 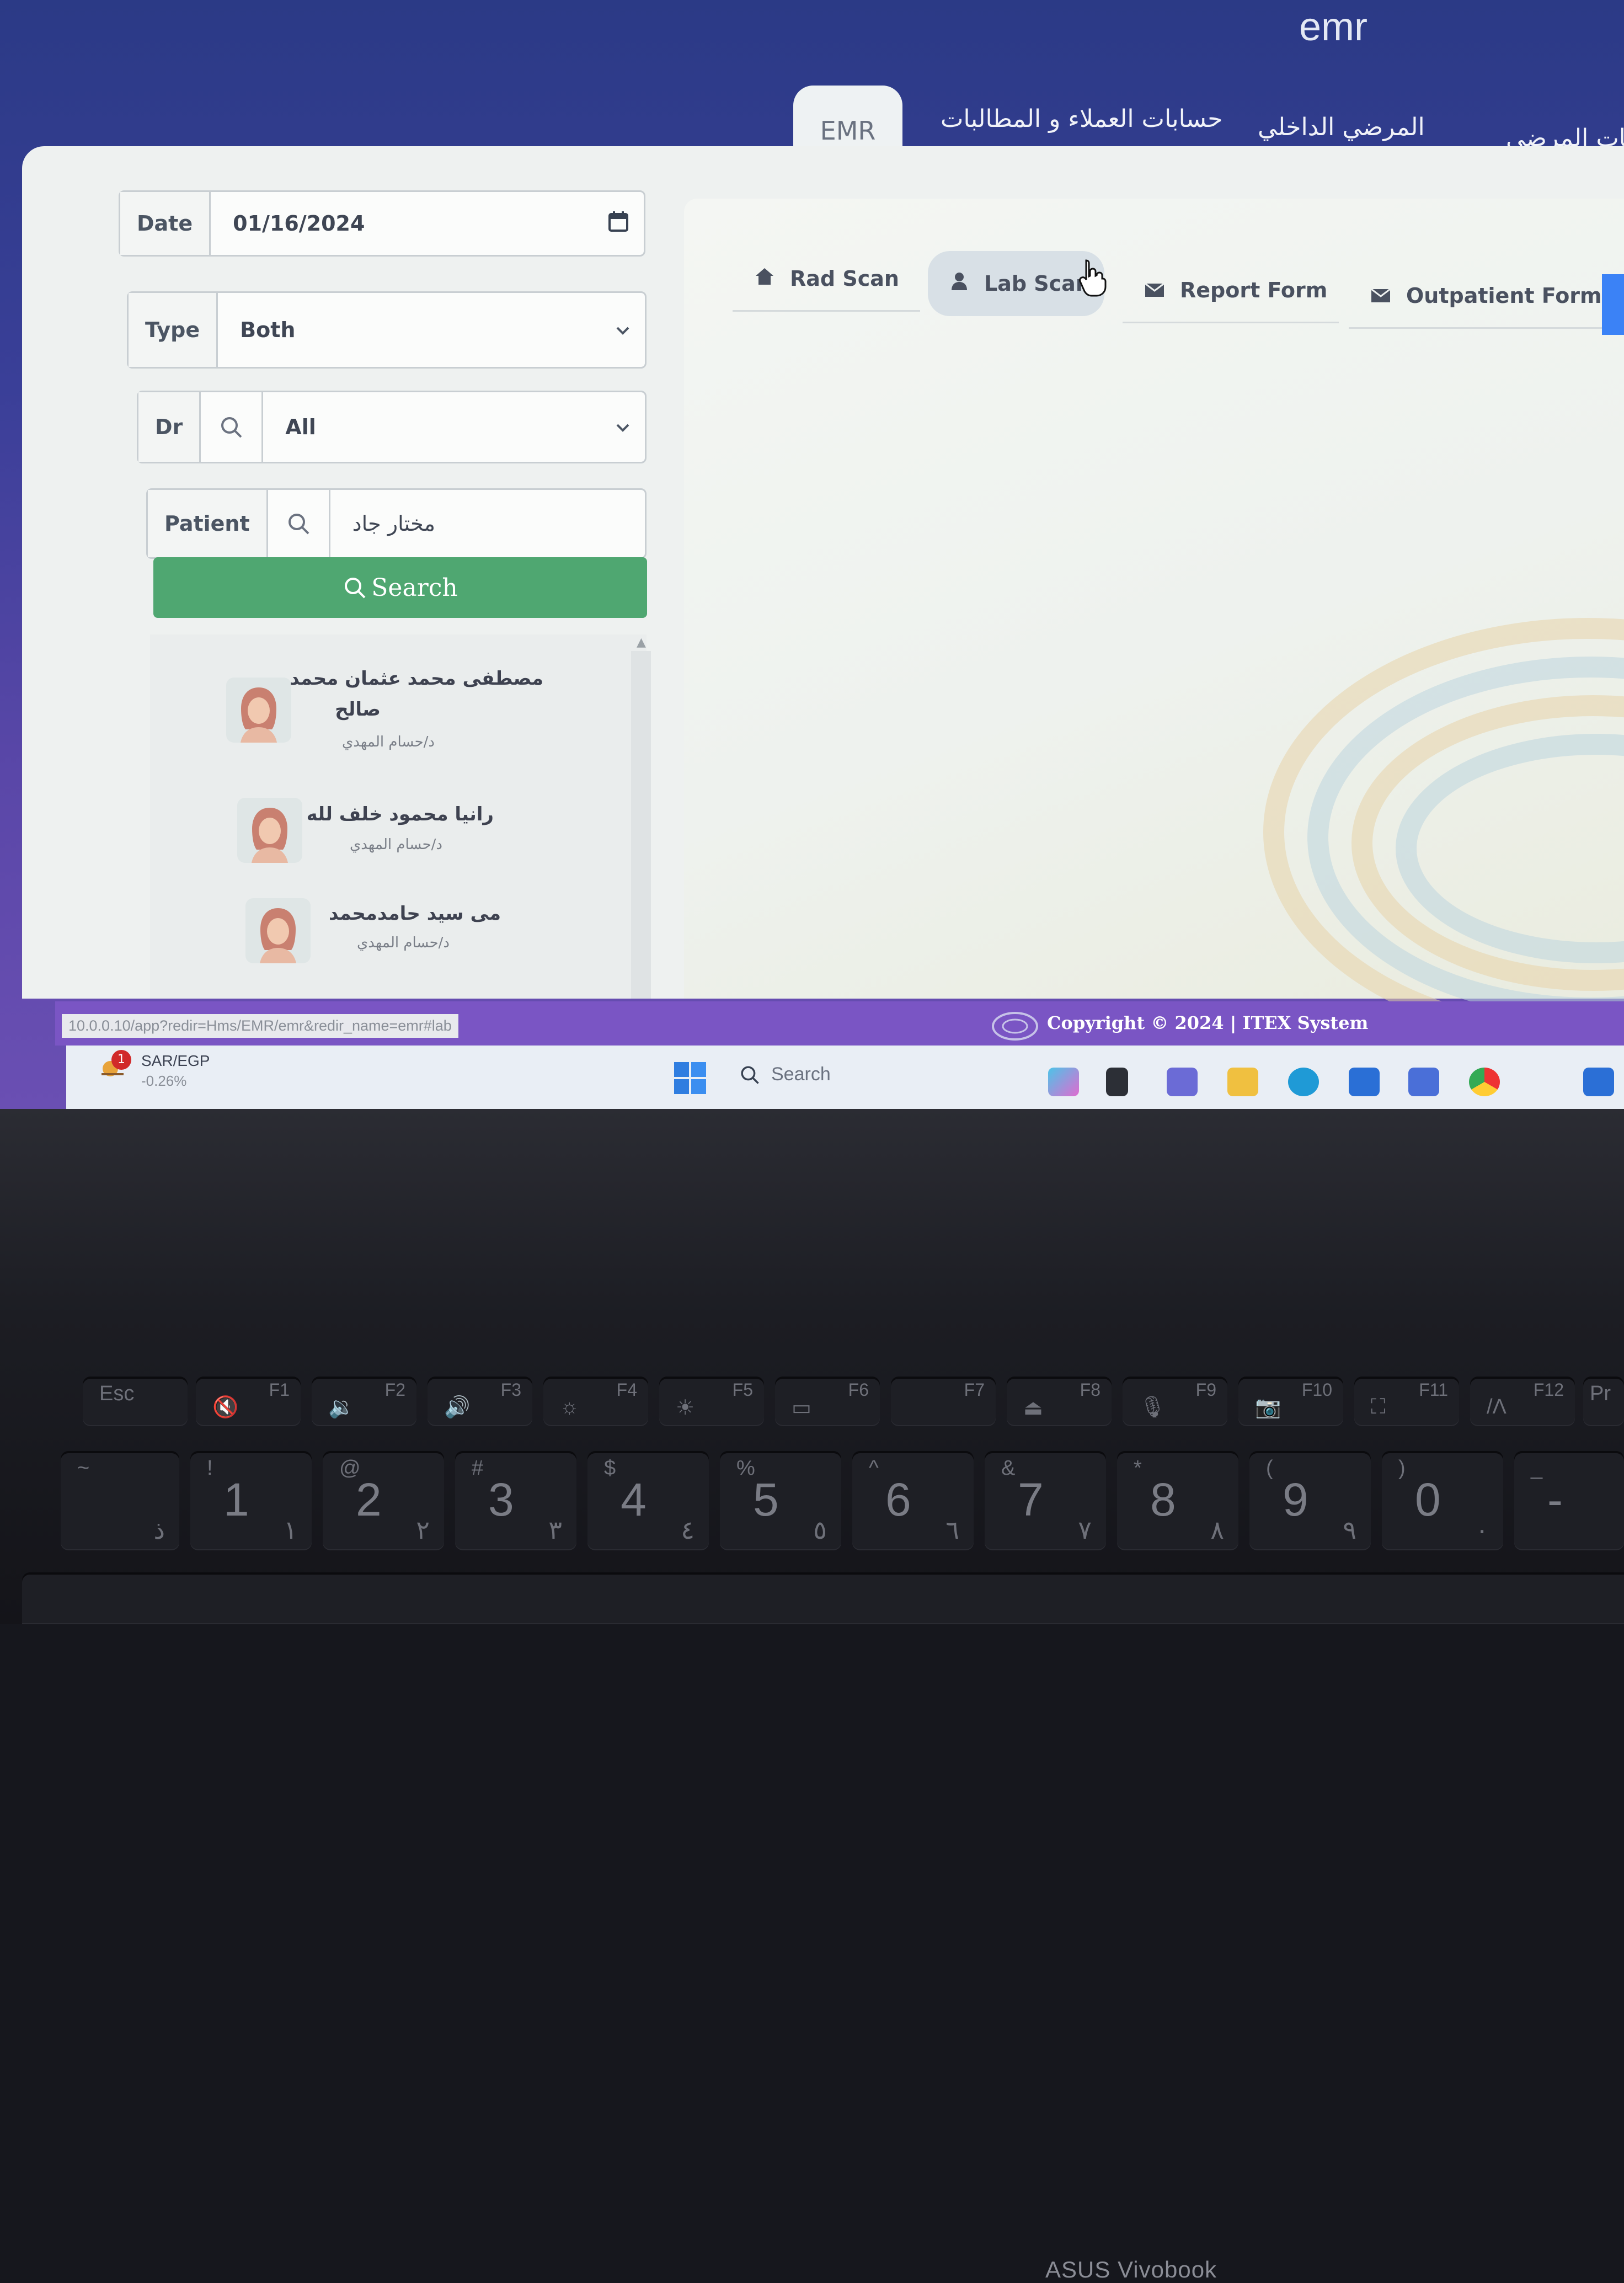 I want to click on mute-icon: 🔇, so click(x=225, y=1408).